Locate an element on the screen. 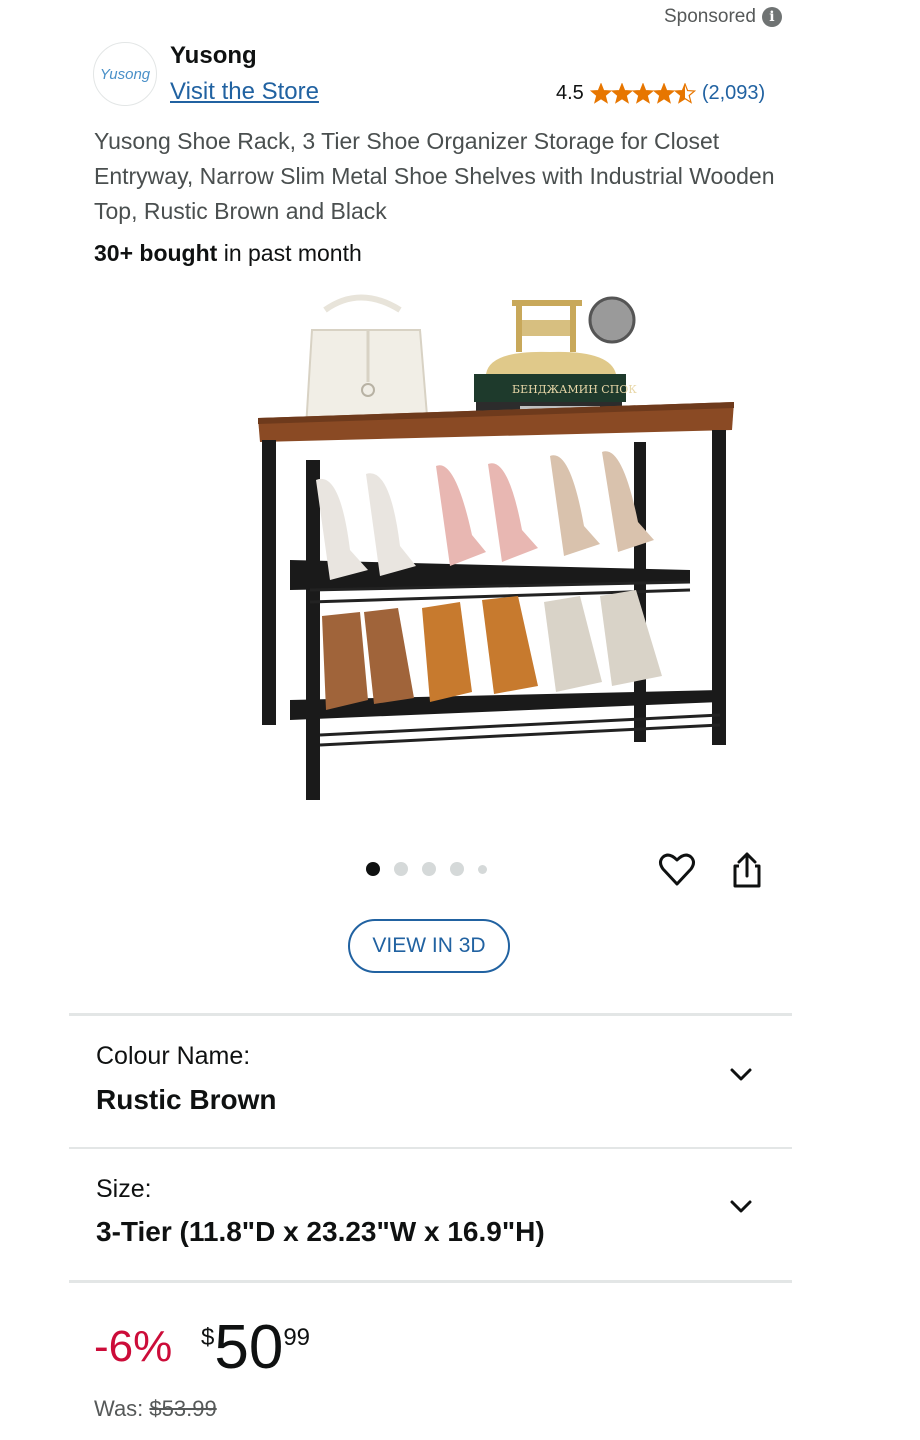 The width and height of the screenshot is (920, 1440). size-label: Size: is located at coordinates (124, 1189).